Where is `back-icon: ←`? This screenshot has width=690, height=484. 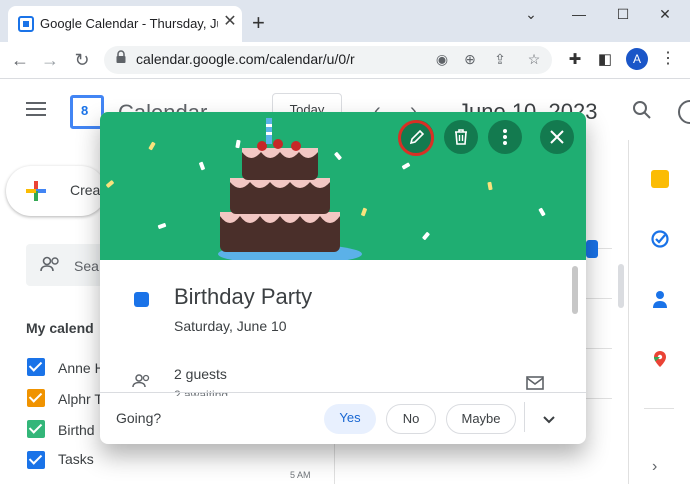 back-icon: ← is located at coordinates (20, 60).